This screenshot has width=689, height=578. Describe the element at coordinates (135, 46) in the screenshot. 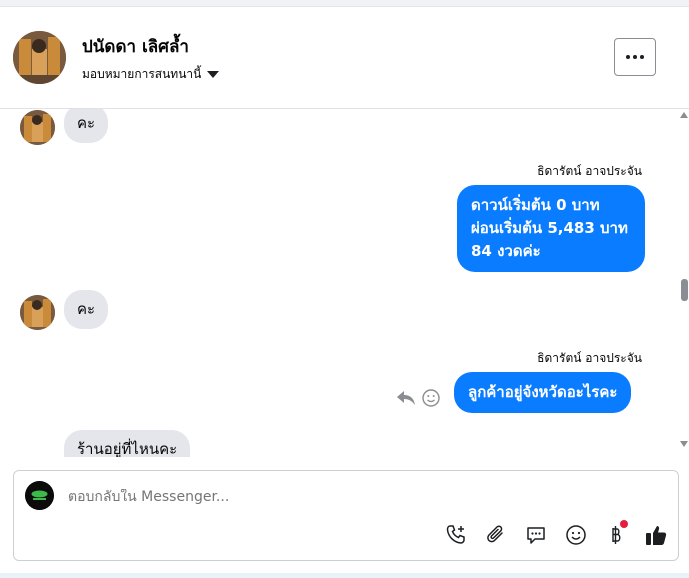

I see `contact-name: ปนัดดา เลิศล้ำ` at that location.